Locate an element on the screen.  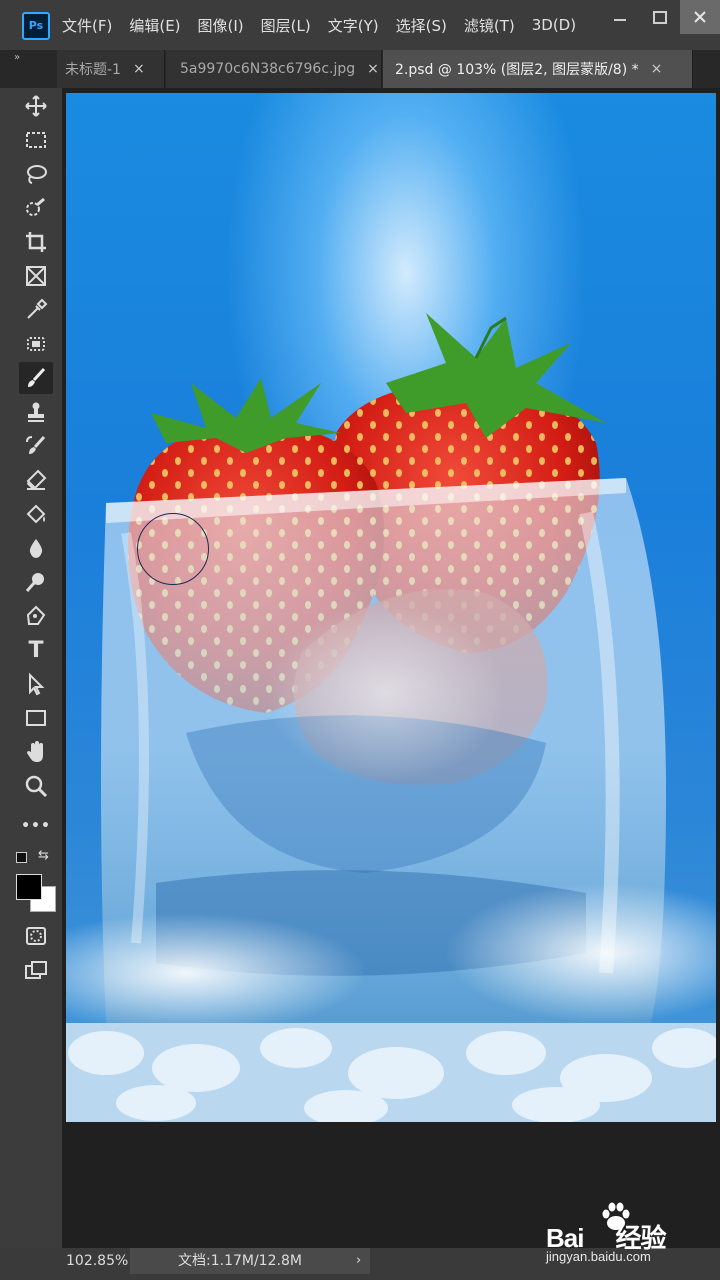
baidu-jingyan-watermark: Bai 经验 jingyan.baidu.com is located at coordinates (604, 1231).